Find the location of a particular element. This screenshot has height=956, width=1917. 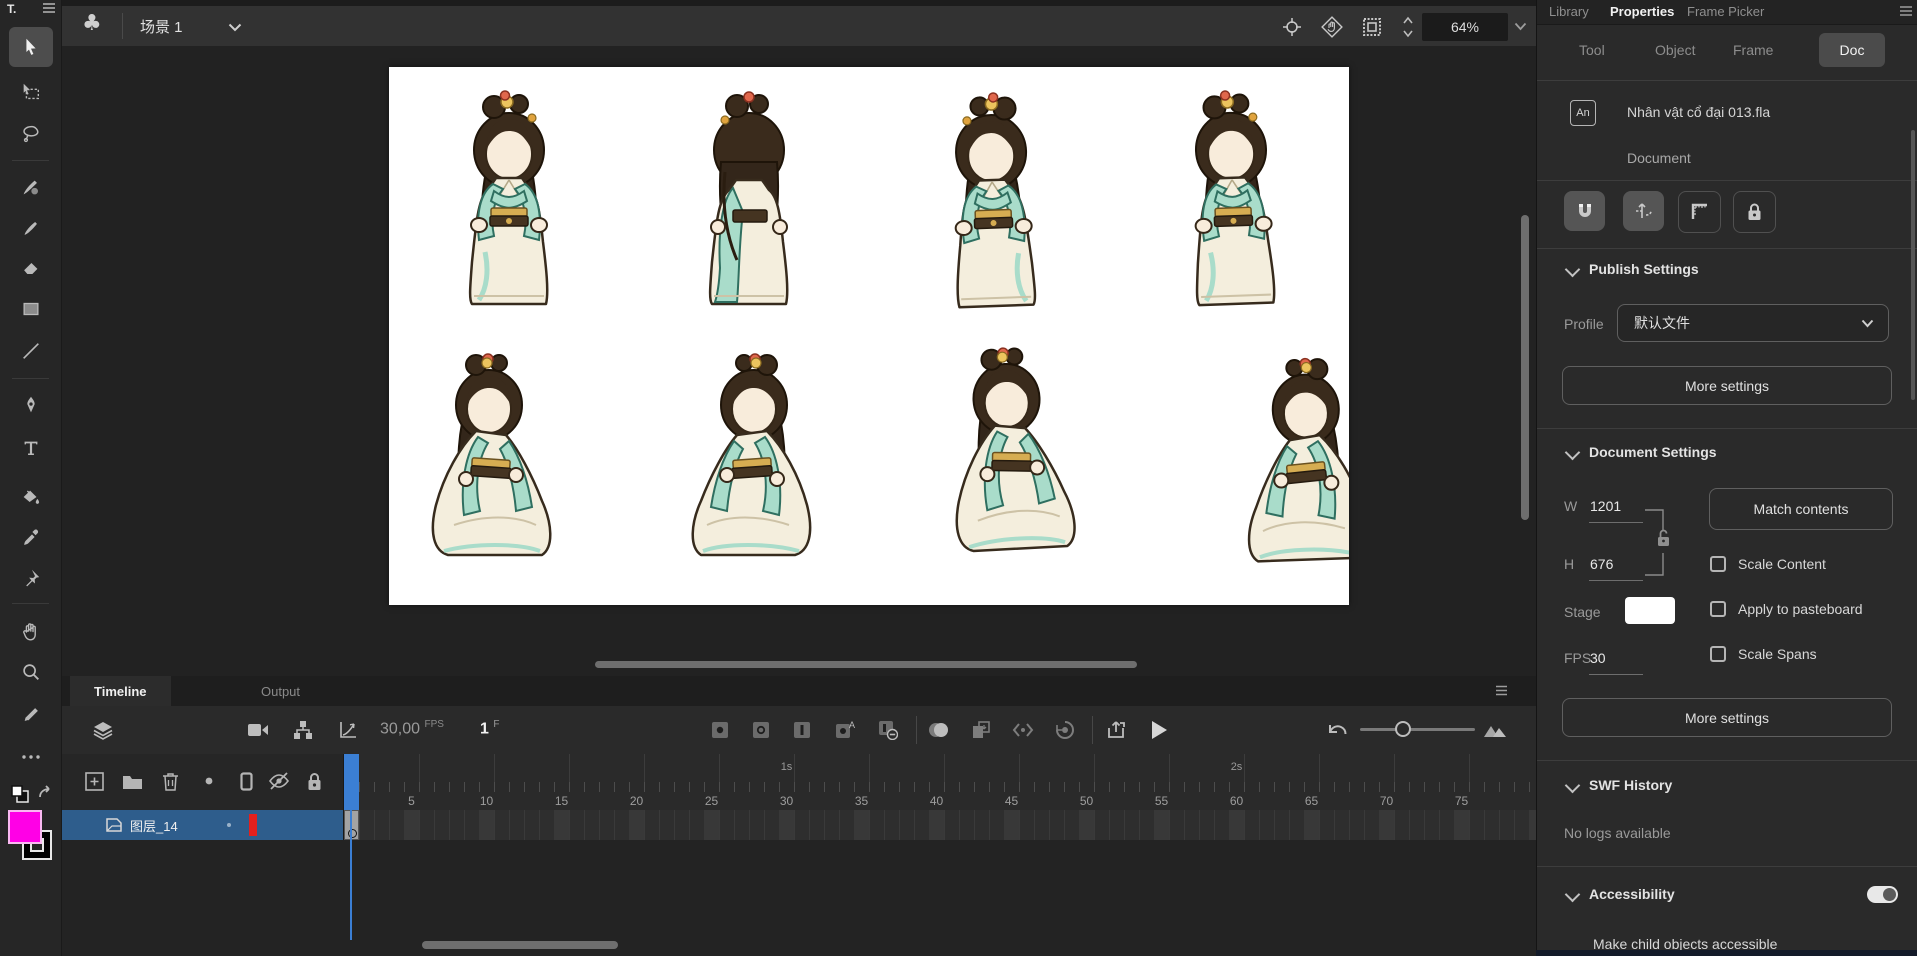

hand-tool-button is located at coordinates (31, 632).